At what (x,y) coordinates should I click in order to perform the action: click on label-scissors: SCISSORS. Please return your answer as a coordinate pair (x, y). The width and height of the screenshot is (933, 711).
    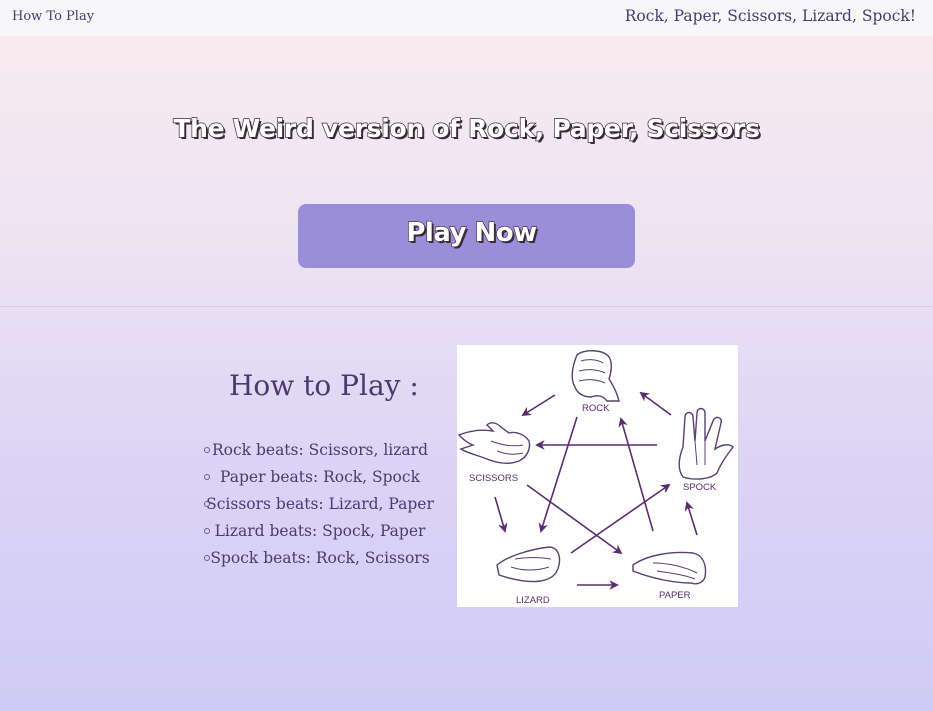
    Looking at the image, I should click on (493, 478).